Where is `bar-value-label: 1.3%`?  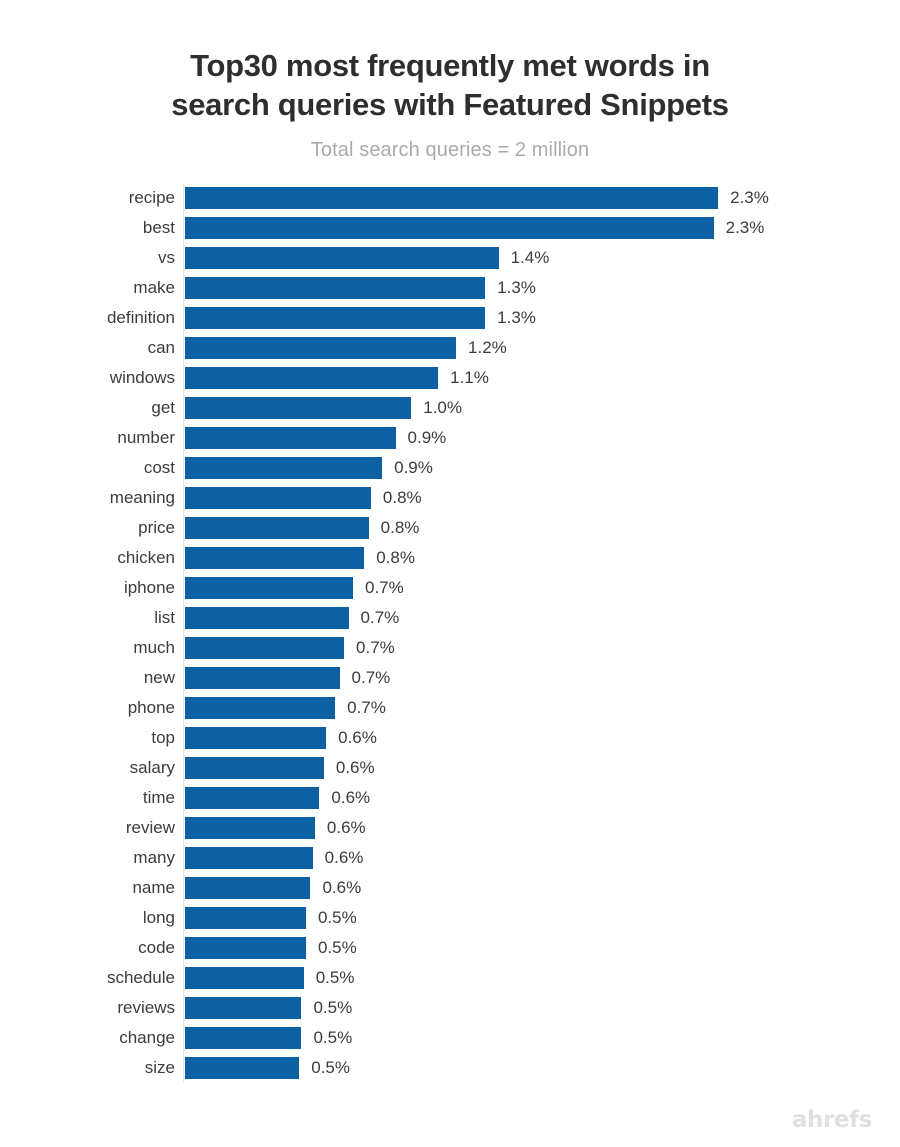 bar-value-label: 1.3% is located at coordinates (516, 287).